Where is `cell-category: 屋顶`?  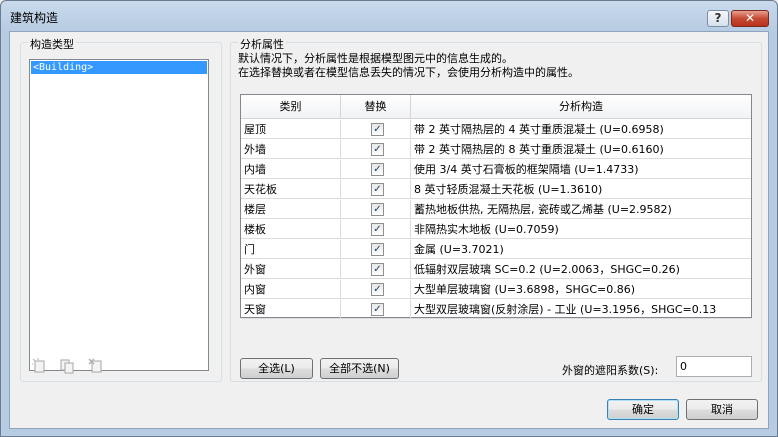 cell-category: 屋顶 is located at coordinates (291, 129).